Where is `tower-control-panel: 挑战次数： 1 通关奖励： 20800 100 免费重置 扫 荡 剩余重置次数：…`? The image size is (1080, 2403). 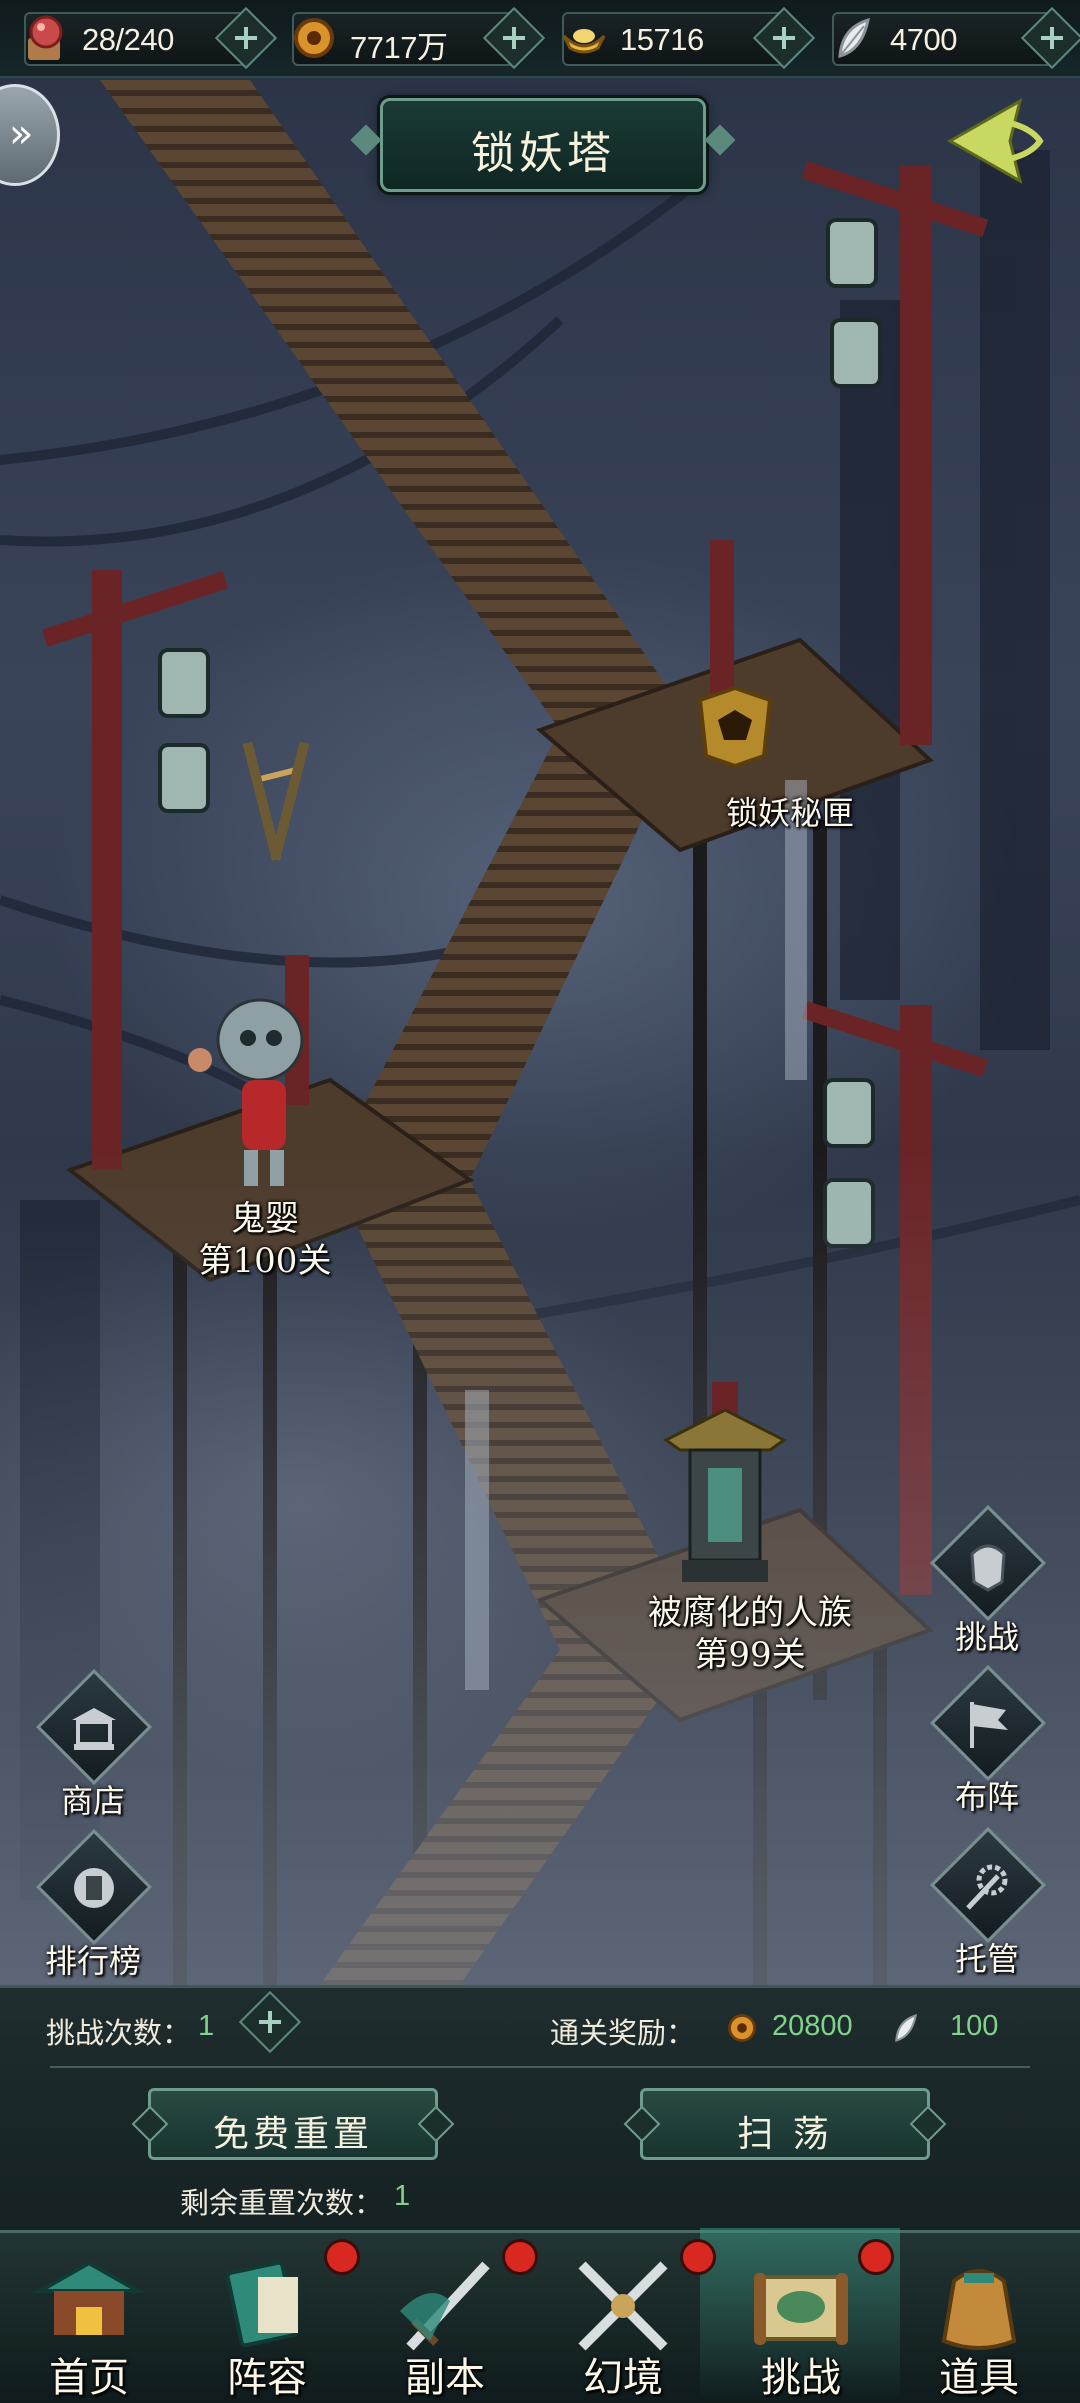 tower-control-panel: 挑战次数： 1 通关奖励： 20800 100 免费重置 扫 荡 剩余重置次数：… is located at coordinates (540, 2109).